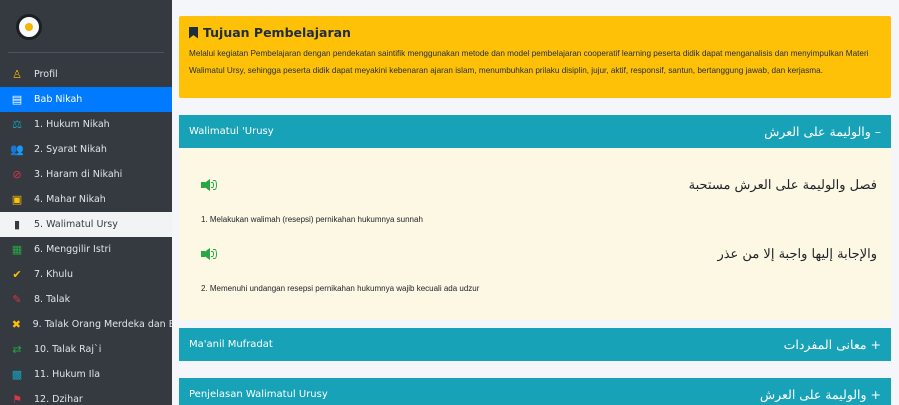 Image resolution: width=899 pixels, height=405 pixels. I want to click on objective-title: Tujuan Pembelajaran, so click(535, 32).